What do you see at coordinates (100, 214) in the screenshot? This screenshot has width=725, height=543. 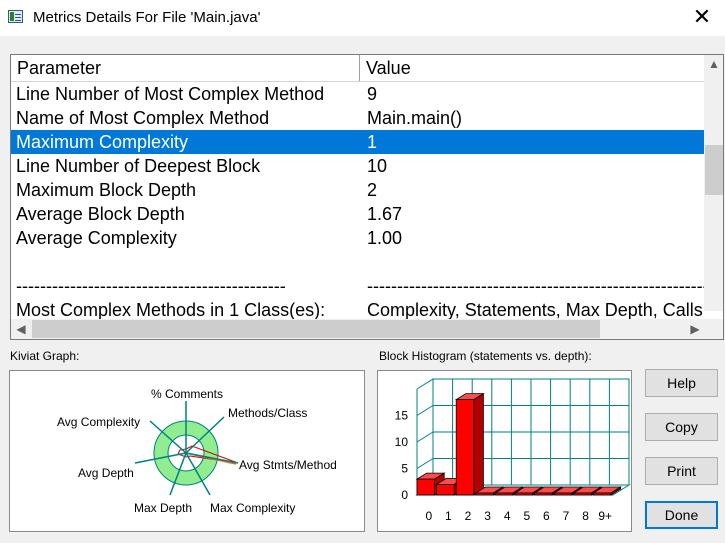 I see `parameter-cell: Average Block Depth` at bounding box center [100, 214].